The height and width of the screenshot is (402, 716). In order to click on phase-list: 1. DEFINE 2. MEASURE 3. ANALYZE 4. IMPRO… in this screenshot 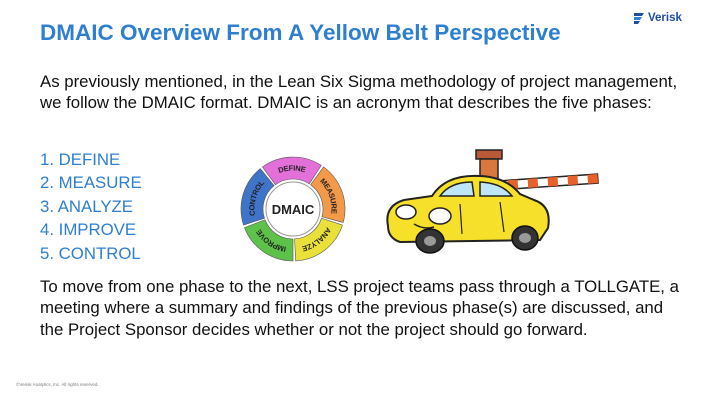, I will do `click(91, 206)`.